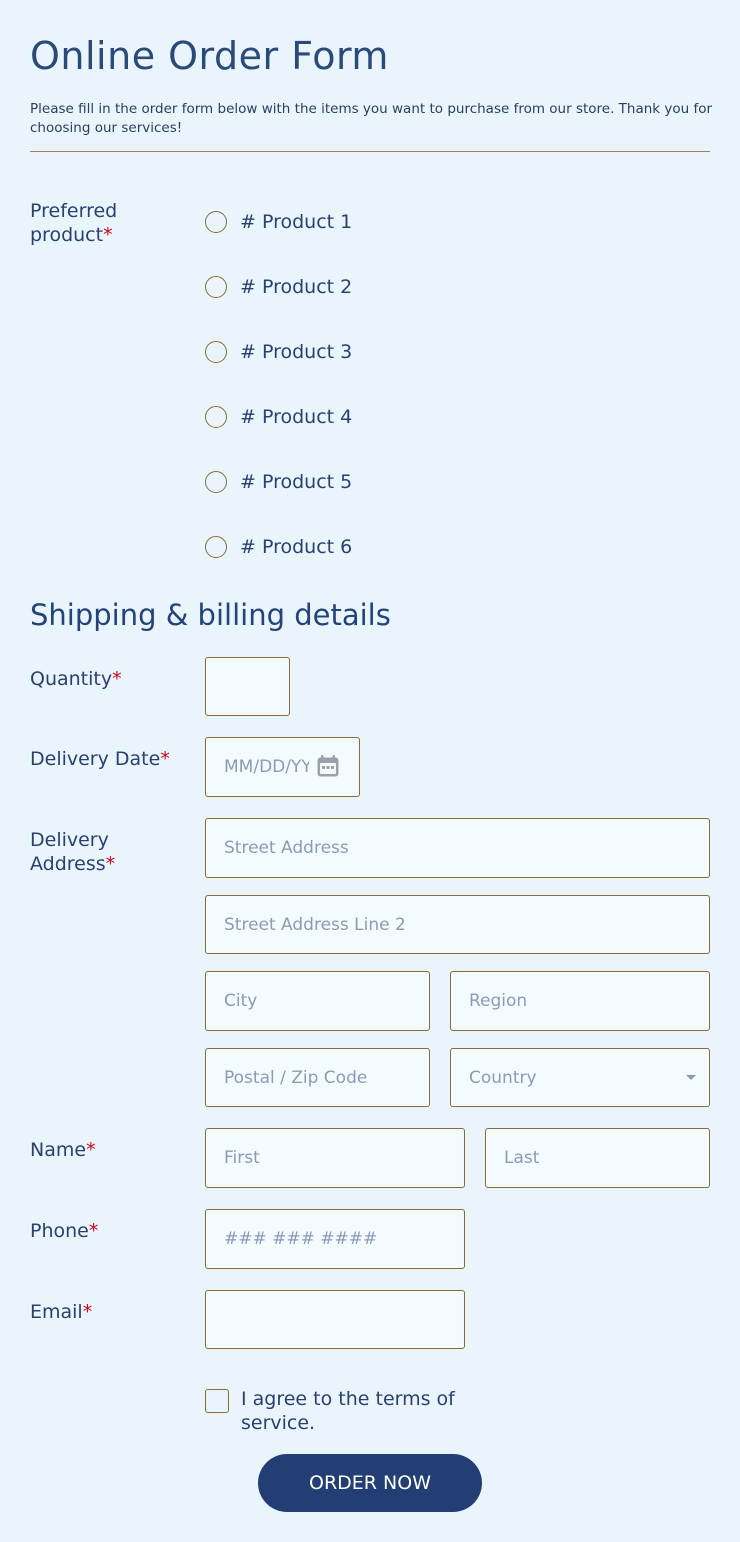 The image size is (740, 1542). Describe the element at coordinates (61, 1312) in the screenshot. I see `email-label: Email*` at that location.